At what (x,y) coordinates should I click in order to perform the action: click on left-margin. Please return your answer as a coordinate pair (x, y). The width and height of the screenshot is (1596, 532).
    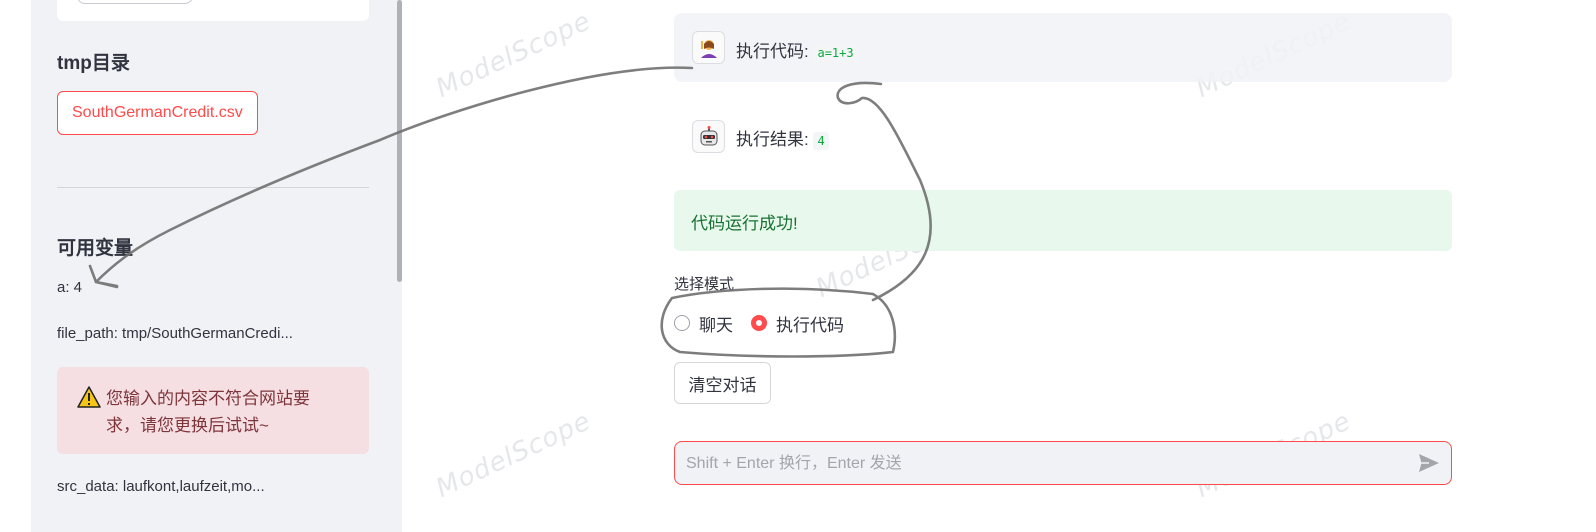
    Looking at the image, I should click on (15, 266).